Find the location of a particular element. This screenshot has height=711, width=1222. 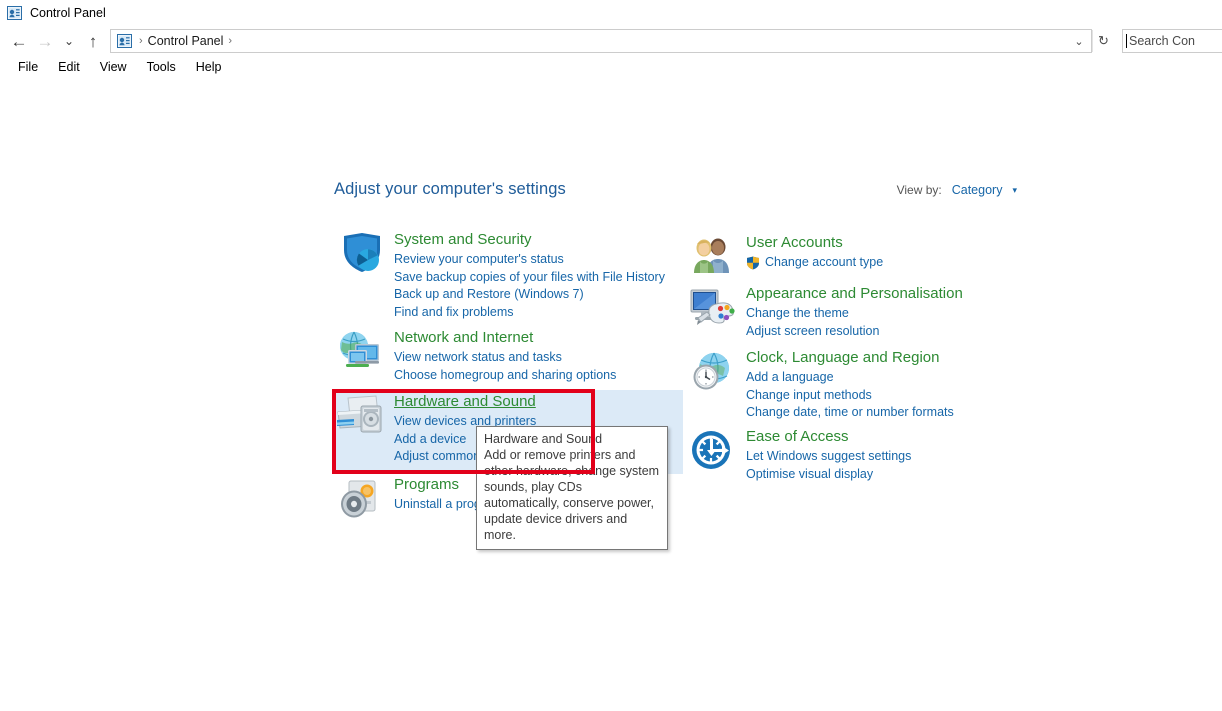

monitor-palette-icon is located at coordinates (712, 306).